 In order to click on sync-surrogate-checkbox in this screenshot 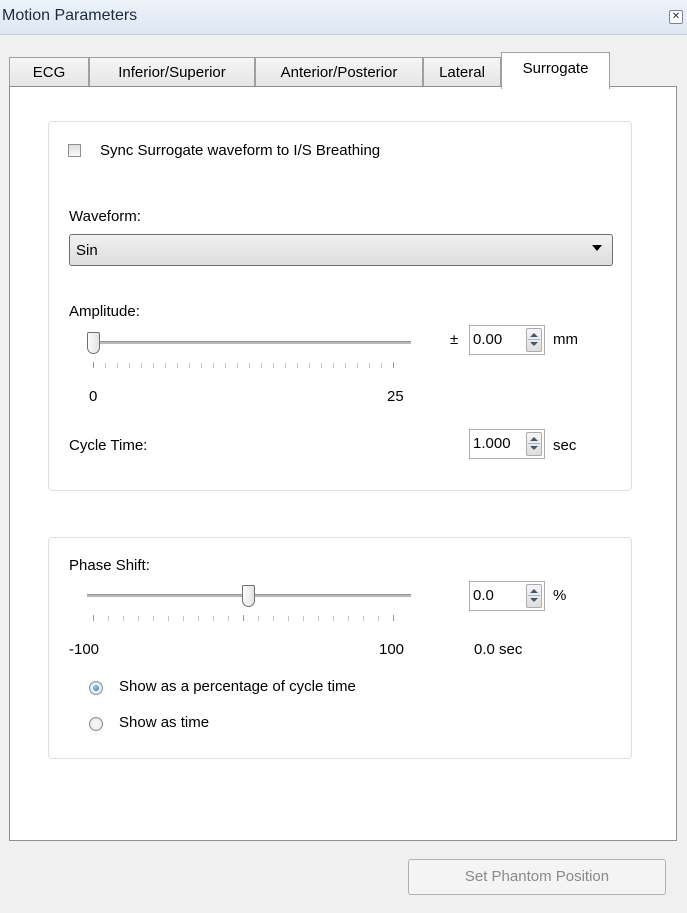, I will do `click(74, 150)`.